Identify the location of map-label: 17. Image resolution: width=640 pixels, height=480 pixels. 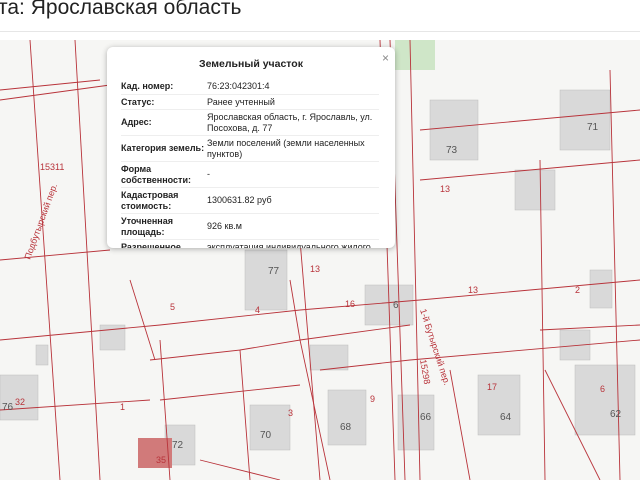
(492, 387).